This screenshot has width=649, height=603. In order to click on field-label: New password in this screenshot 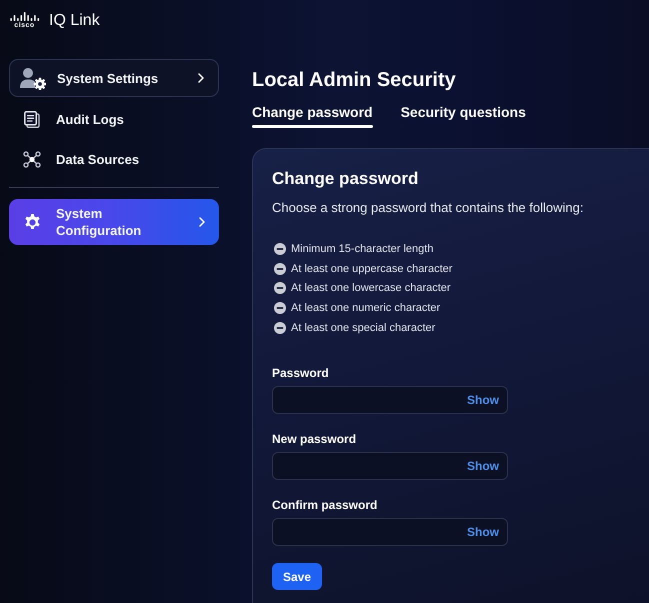, I will do `click(314, 439)`.